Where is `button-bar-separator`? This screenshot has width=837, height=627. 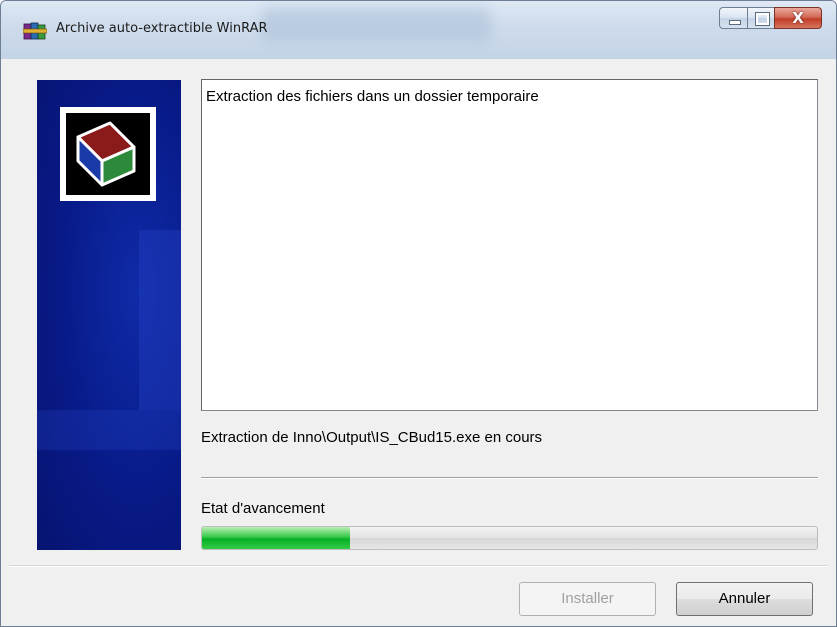 button-bar-separator is located at coordinates (418, 566).